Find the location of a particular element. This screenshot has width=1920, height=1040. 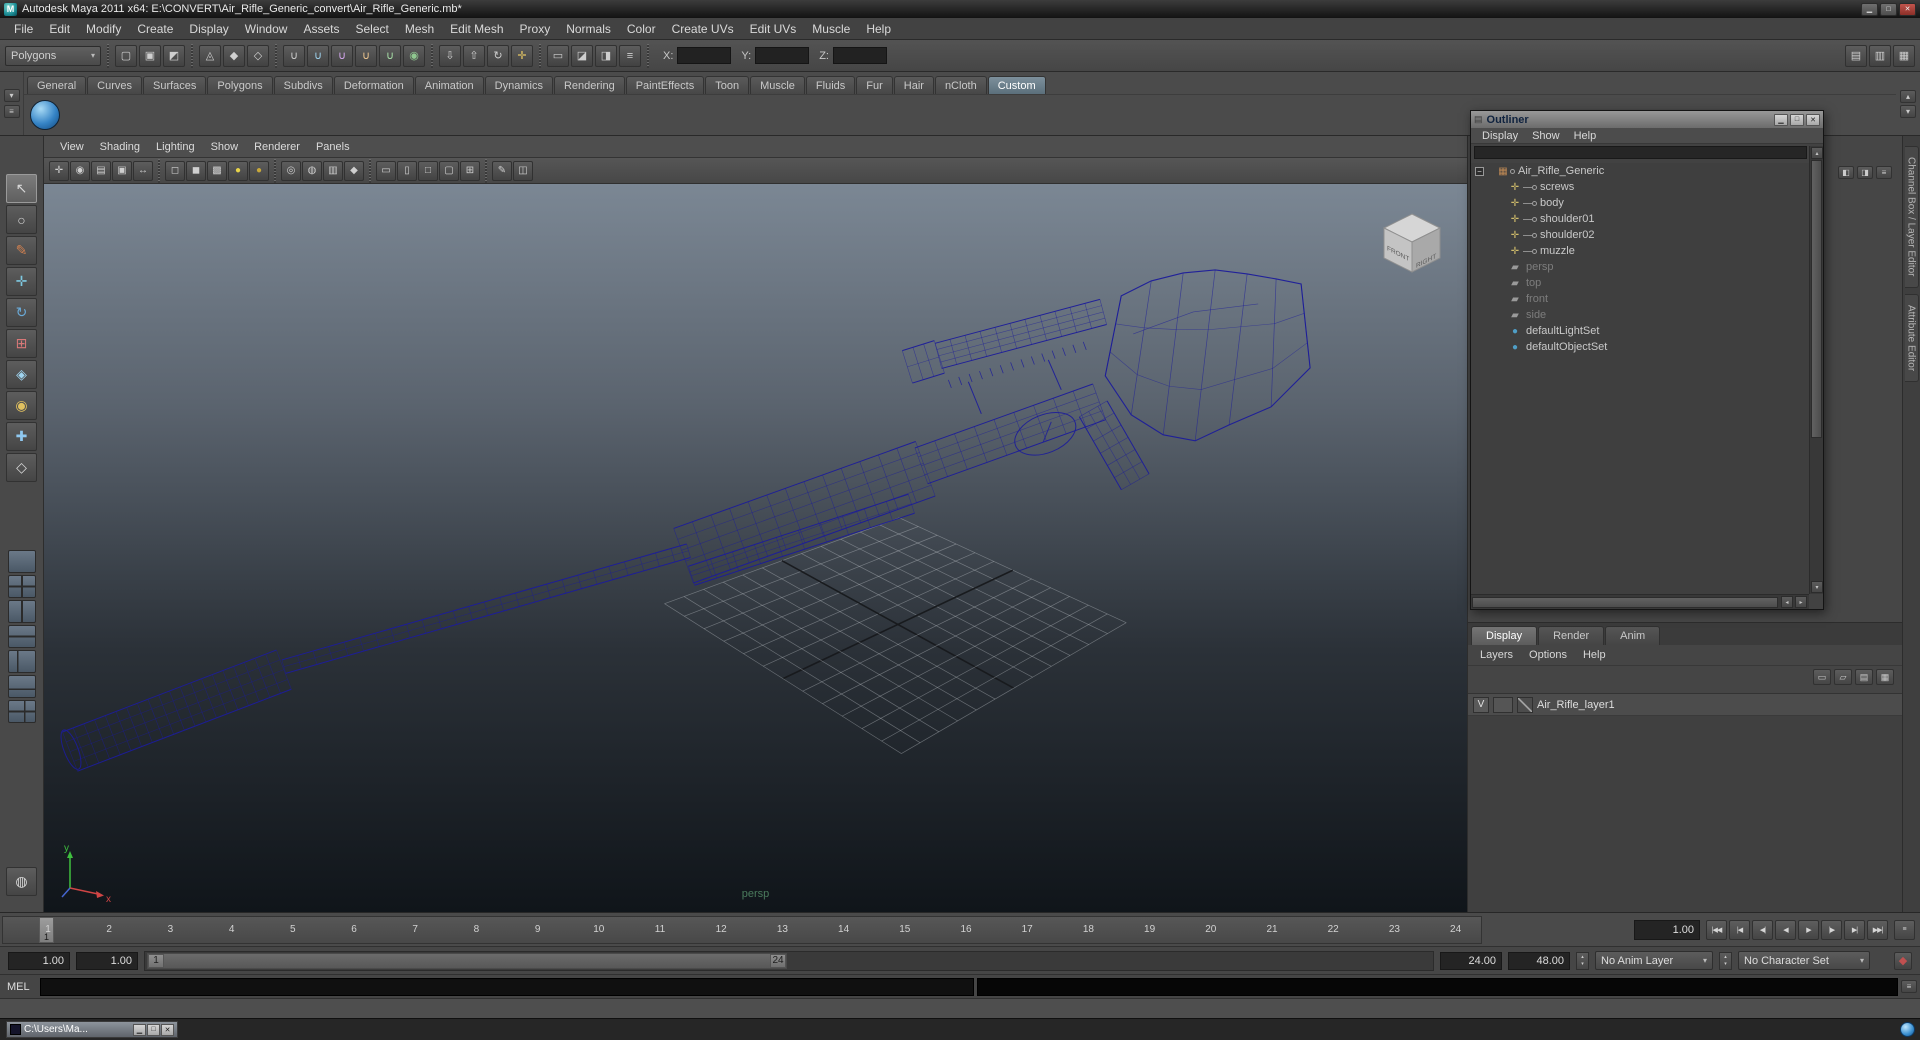

outliner-item-screws: ✛ screws is located at coordinates (1640, 187).